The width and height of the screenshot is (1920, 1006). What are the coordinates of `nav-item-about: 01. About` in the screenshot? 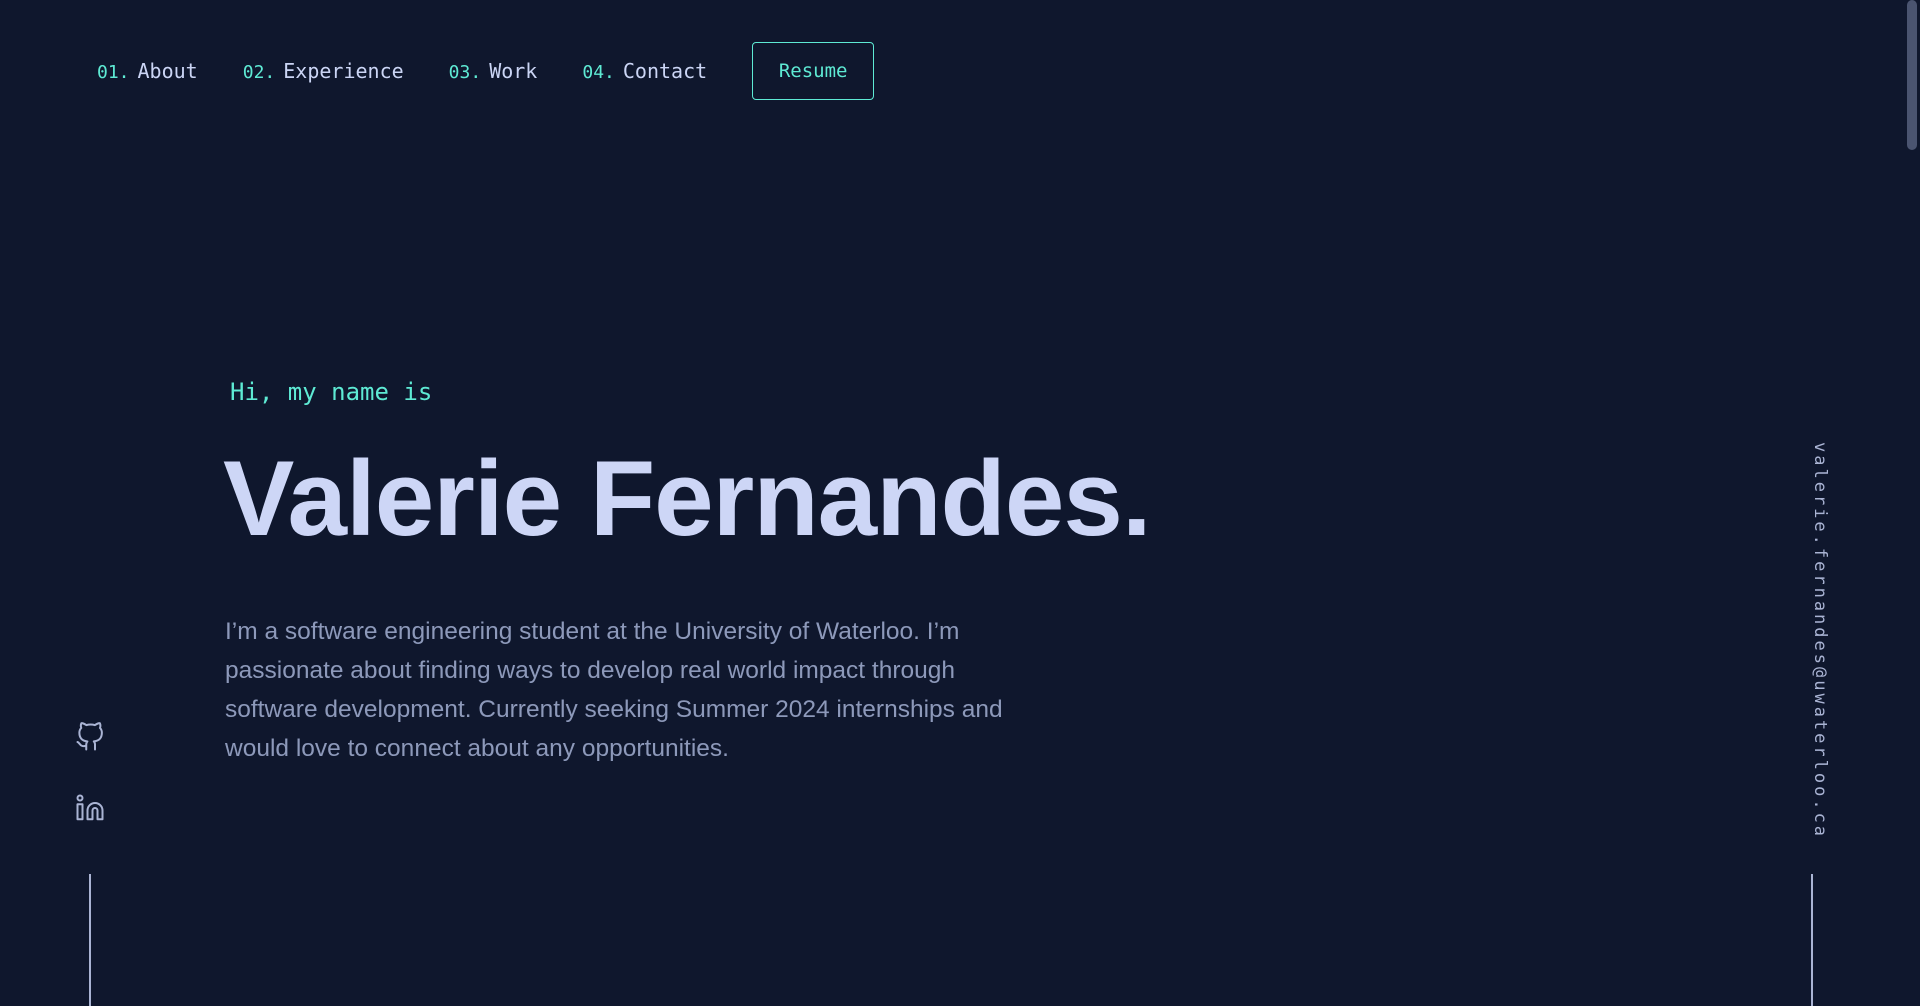 It's located at (147, 71).